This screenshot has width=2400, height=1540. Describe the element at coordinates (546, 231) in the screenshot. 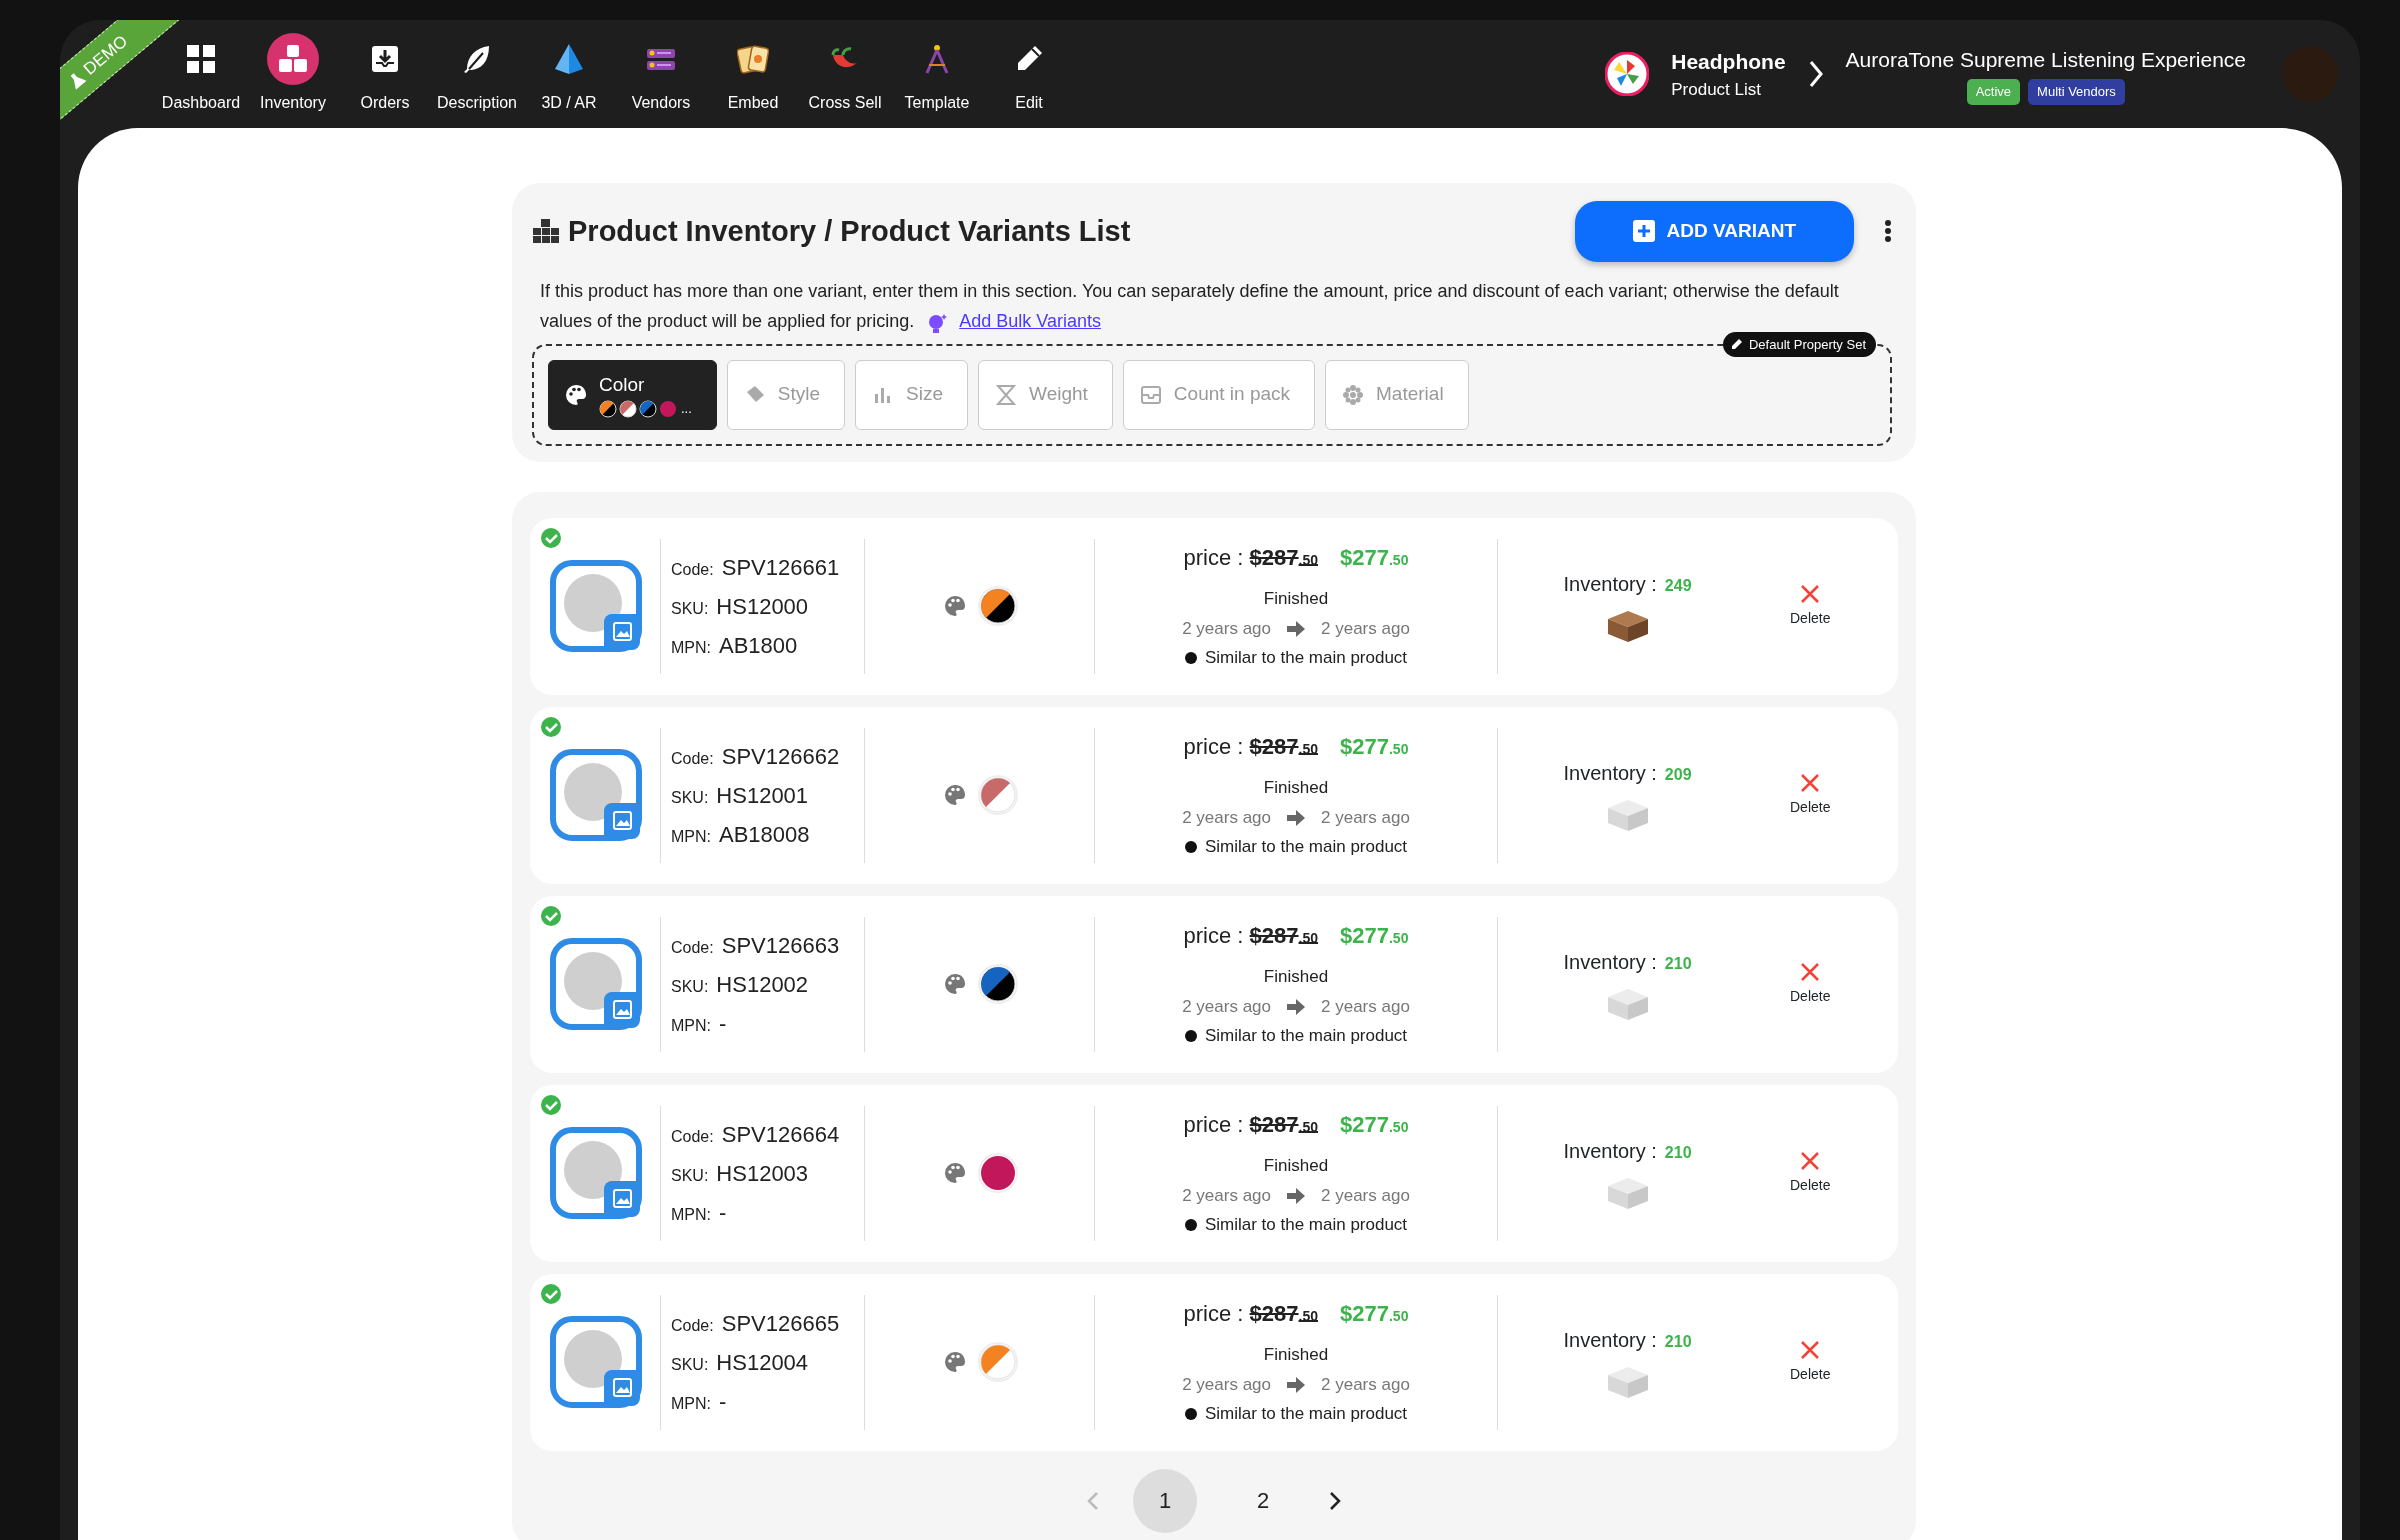

I see `hierarchy-icon` at that location.